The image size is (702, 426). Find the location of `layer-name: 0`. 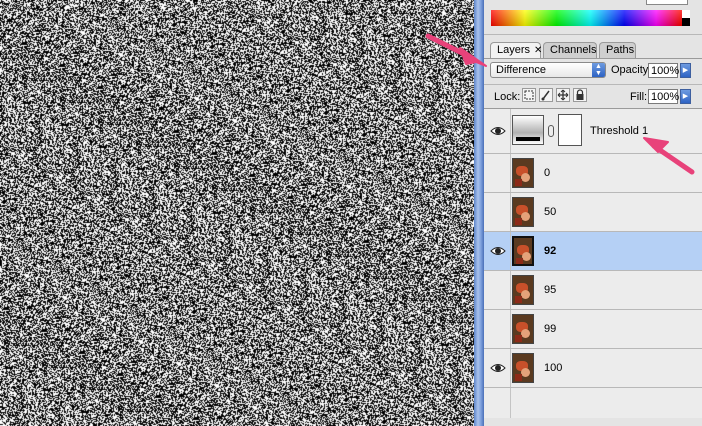

layer-name: 0 is located at coordinates (547, 173).